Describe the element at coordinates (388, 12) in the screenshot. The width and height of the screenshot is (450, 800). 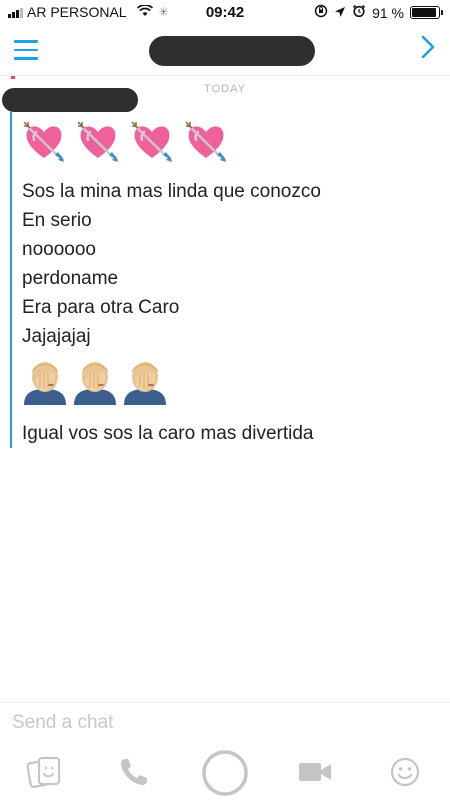
I see `battery-percent: 91 %` at that location.